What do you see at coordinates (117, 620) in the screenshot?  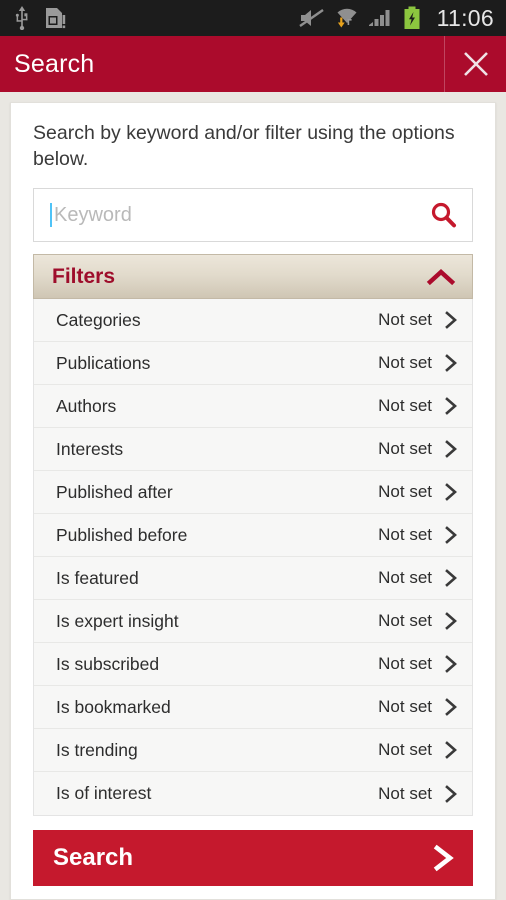 I see `filter-label: Is expert insight` at bounding box center [117, 620].